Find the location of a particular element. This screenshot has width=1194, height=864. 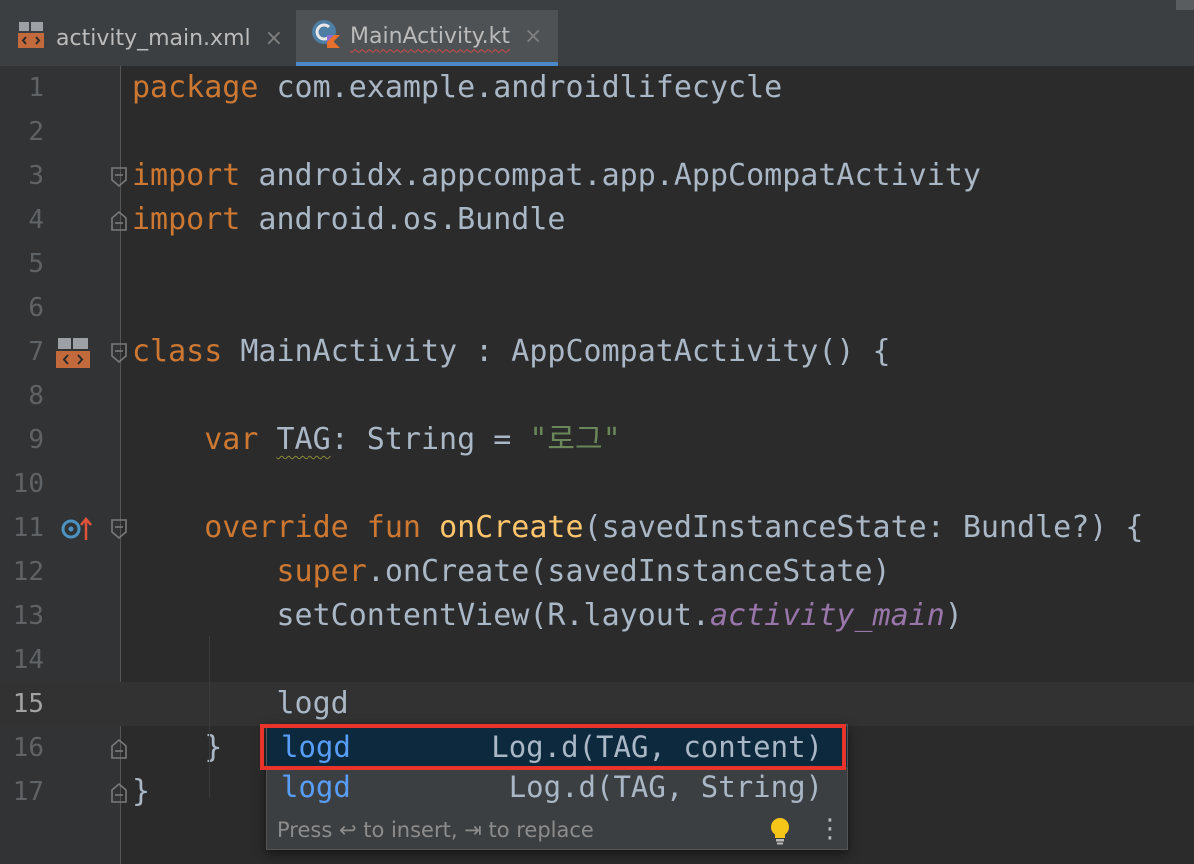

completion-hint: Press ↩ to insert, ⇥ to replace is located at coordinates (435, 830).